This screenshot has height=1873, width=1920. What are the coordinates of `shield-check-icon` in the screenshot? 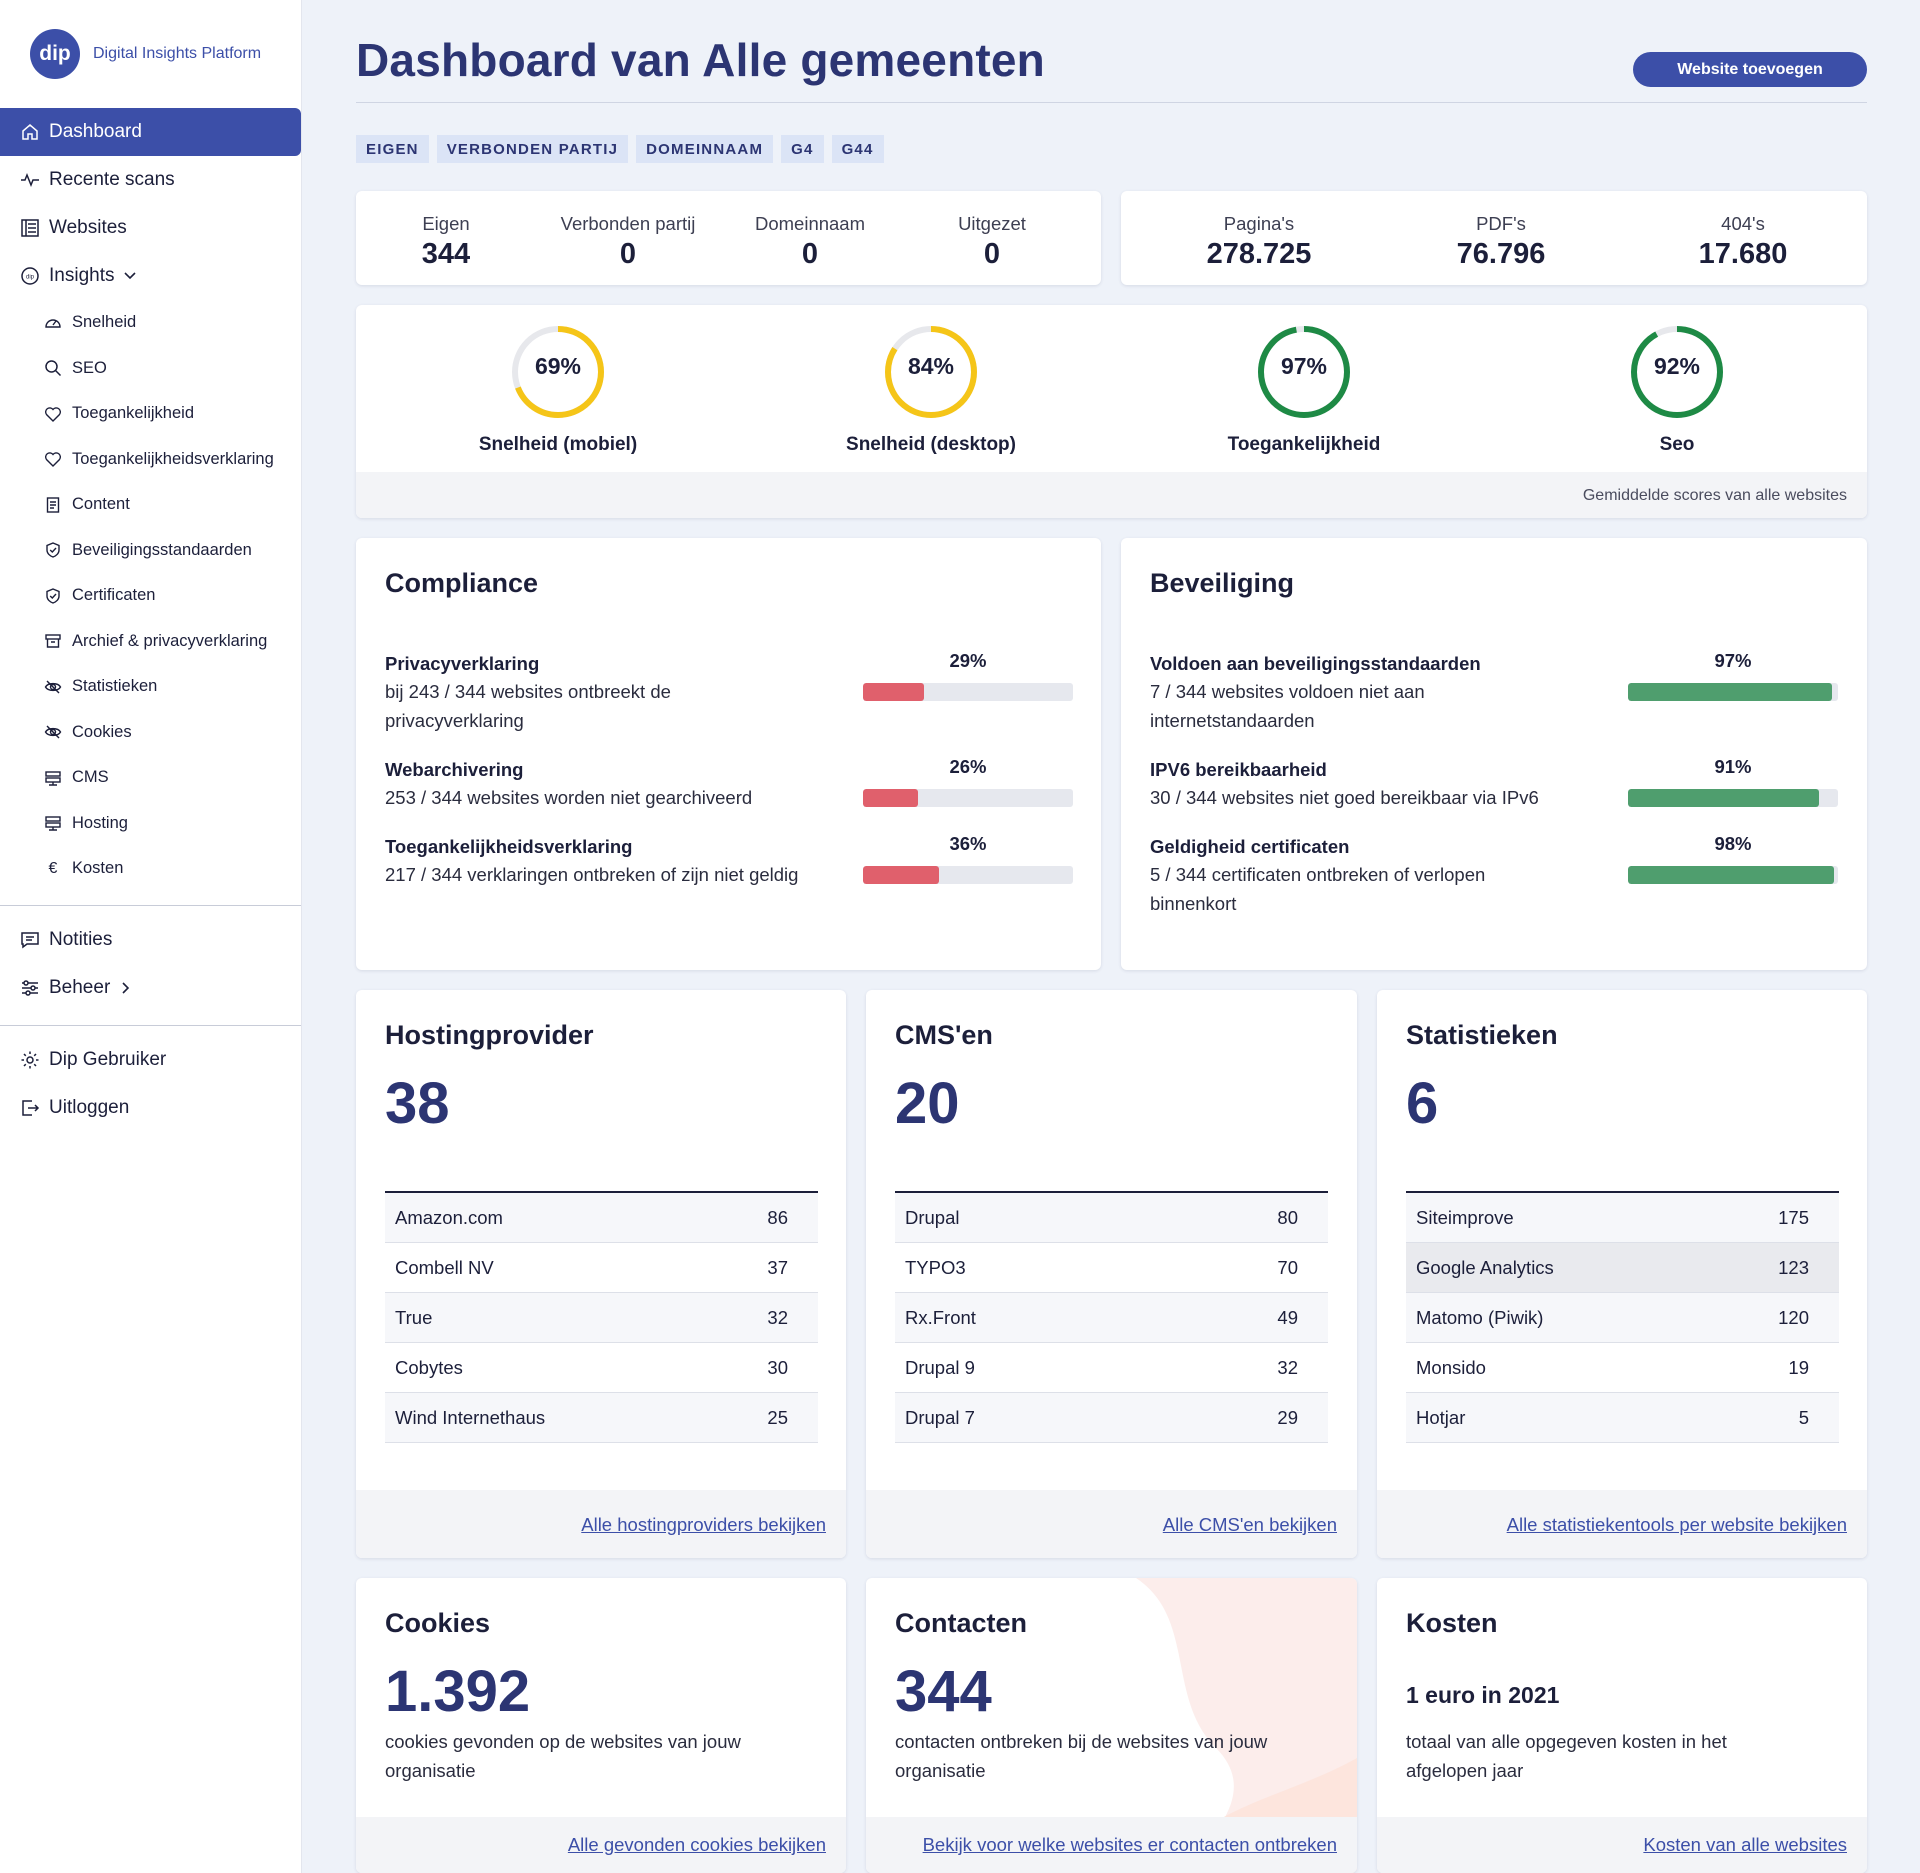 It's located at (53, 550).